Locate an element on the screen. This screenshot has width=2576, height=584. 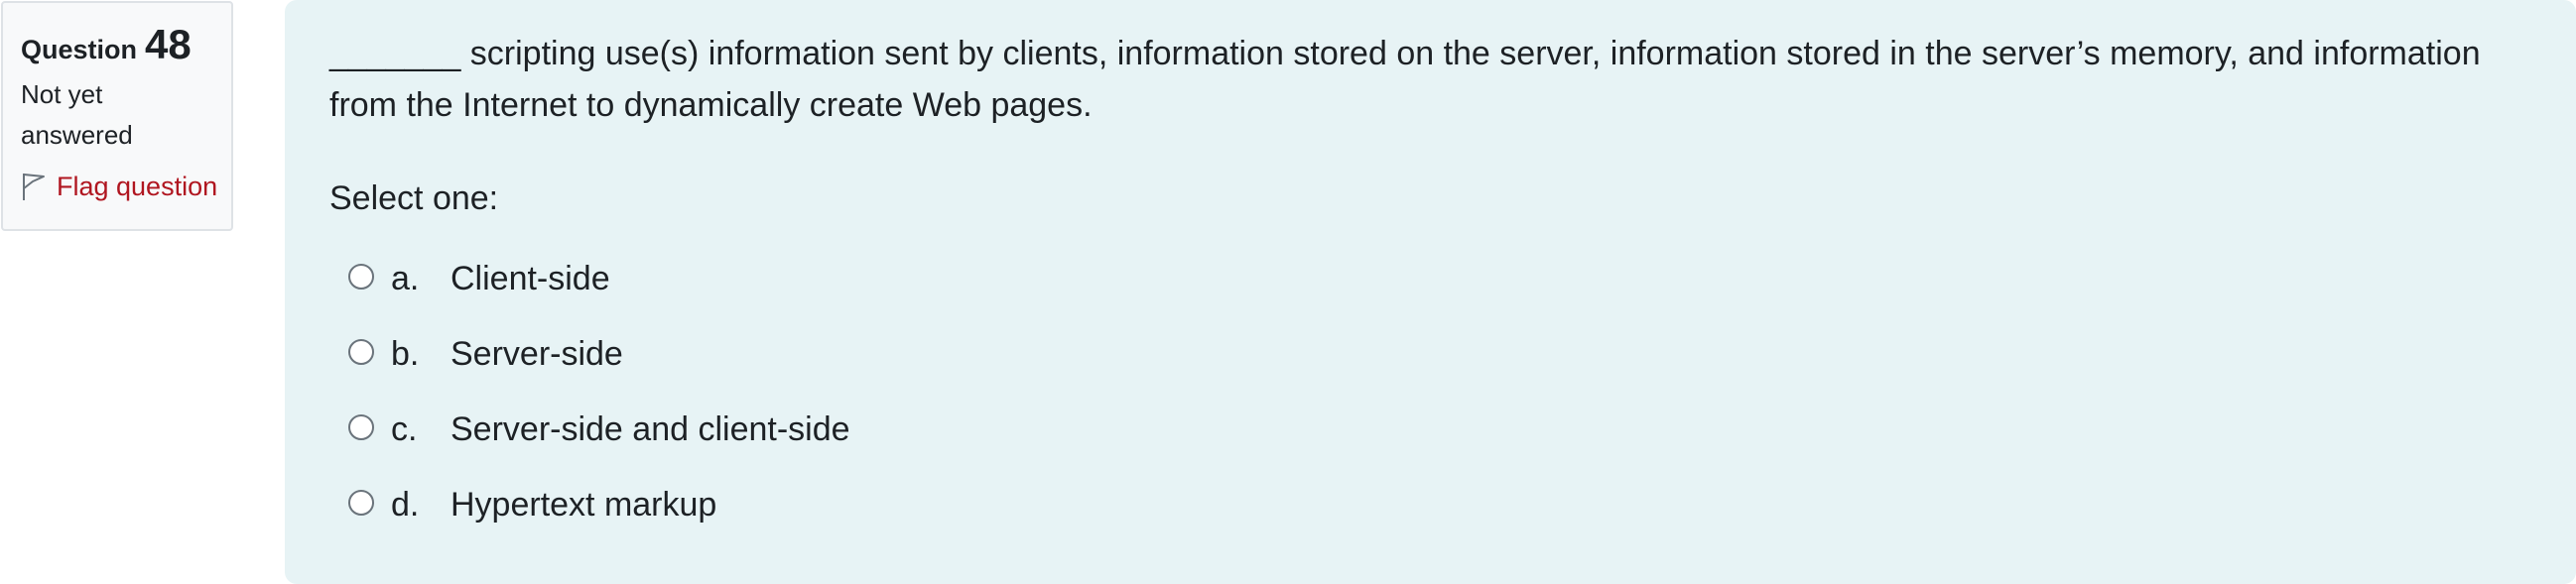
select-one-prompt: Select one: is located at coordinates (414, 198).